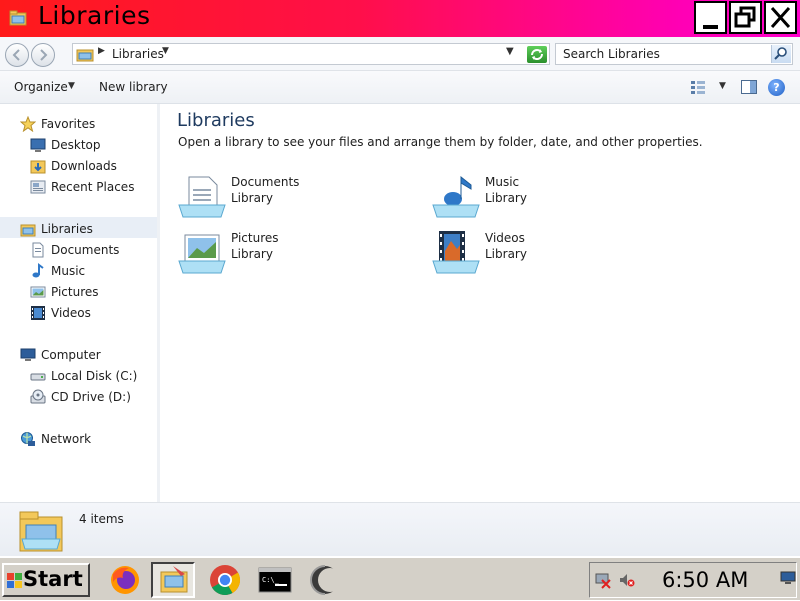 This screenshot has width=800, height=601. What do you see at coordinates (788, 578) in the screenshot?
I see `monitor-icon` at bounding box center [788, 578].